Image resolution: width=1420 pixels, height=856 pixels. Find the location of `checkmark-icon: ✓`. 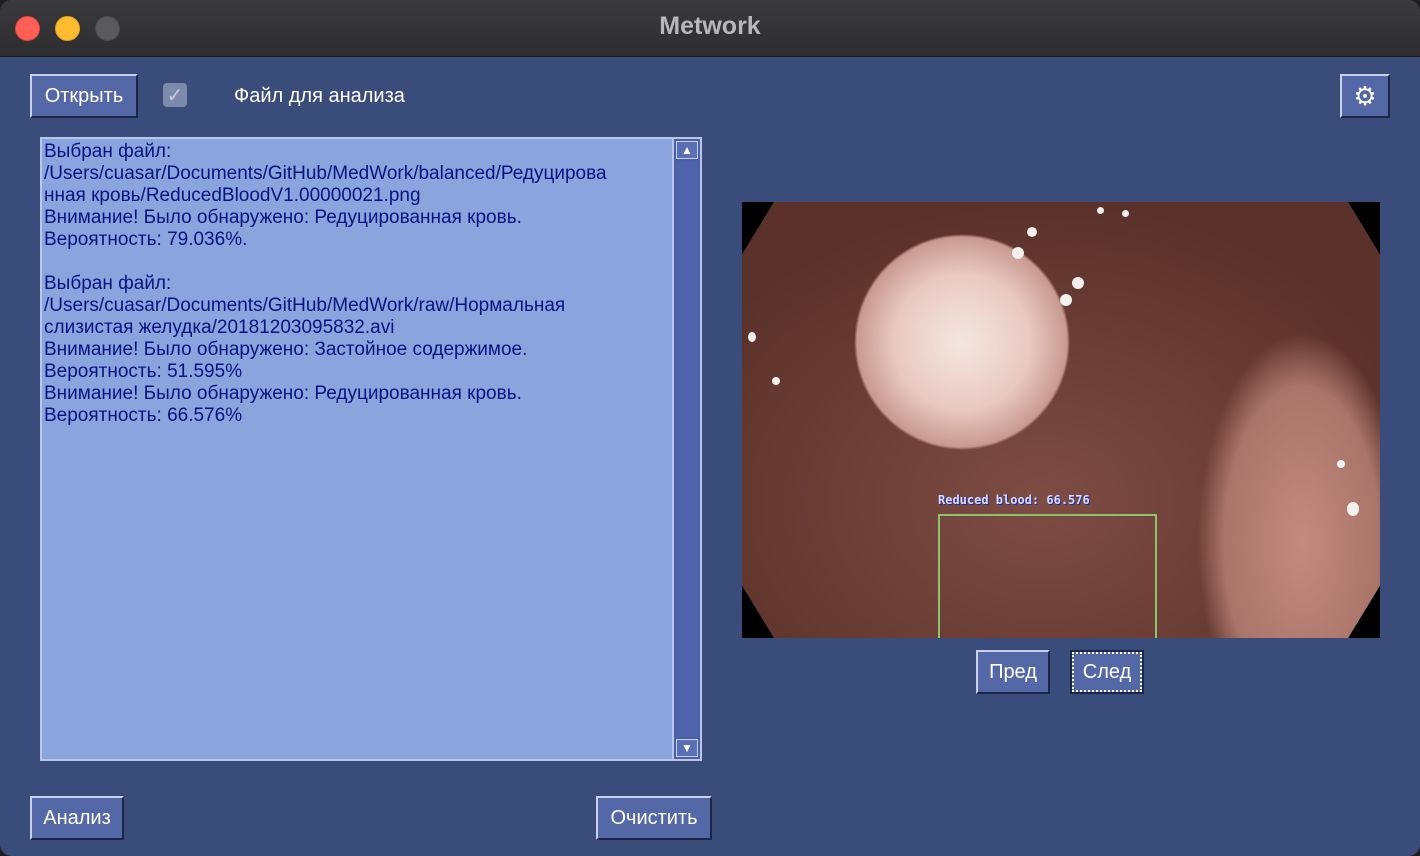

checkmark-icon: ✓ is located at coordinates (175, 95).